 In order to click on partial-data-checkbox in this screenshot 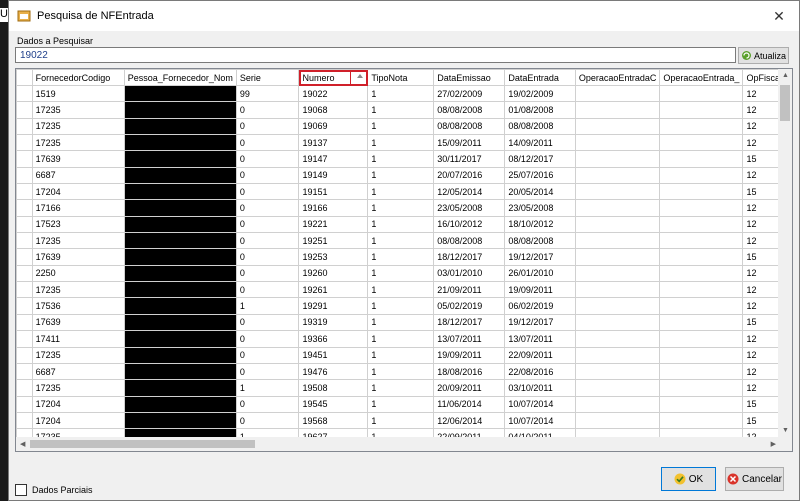, I will do `click(21, 490)`.